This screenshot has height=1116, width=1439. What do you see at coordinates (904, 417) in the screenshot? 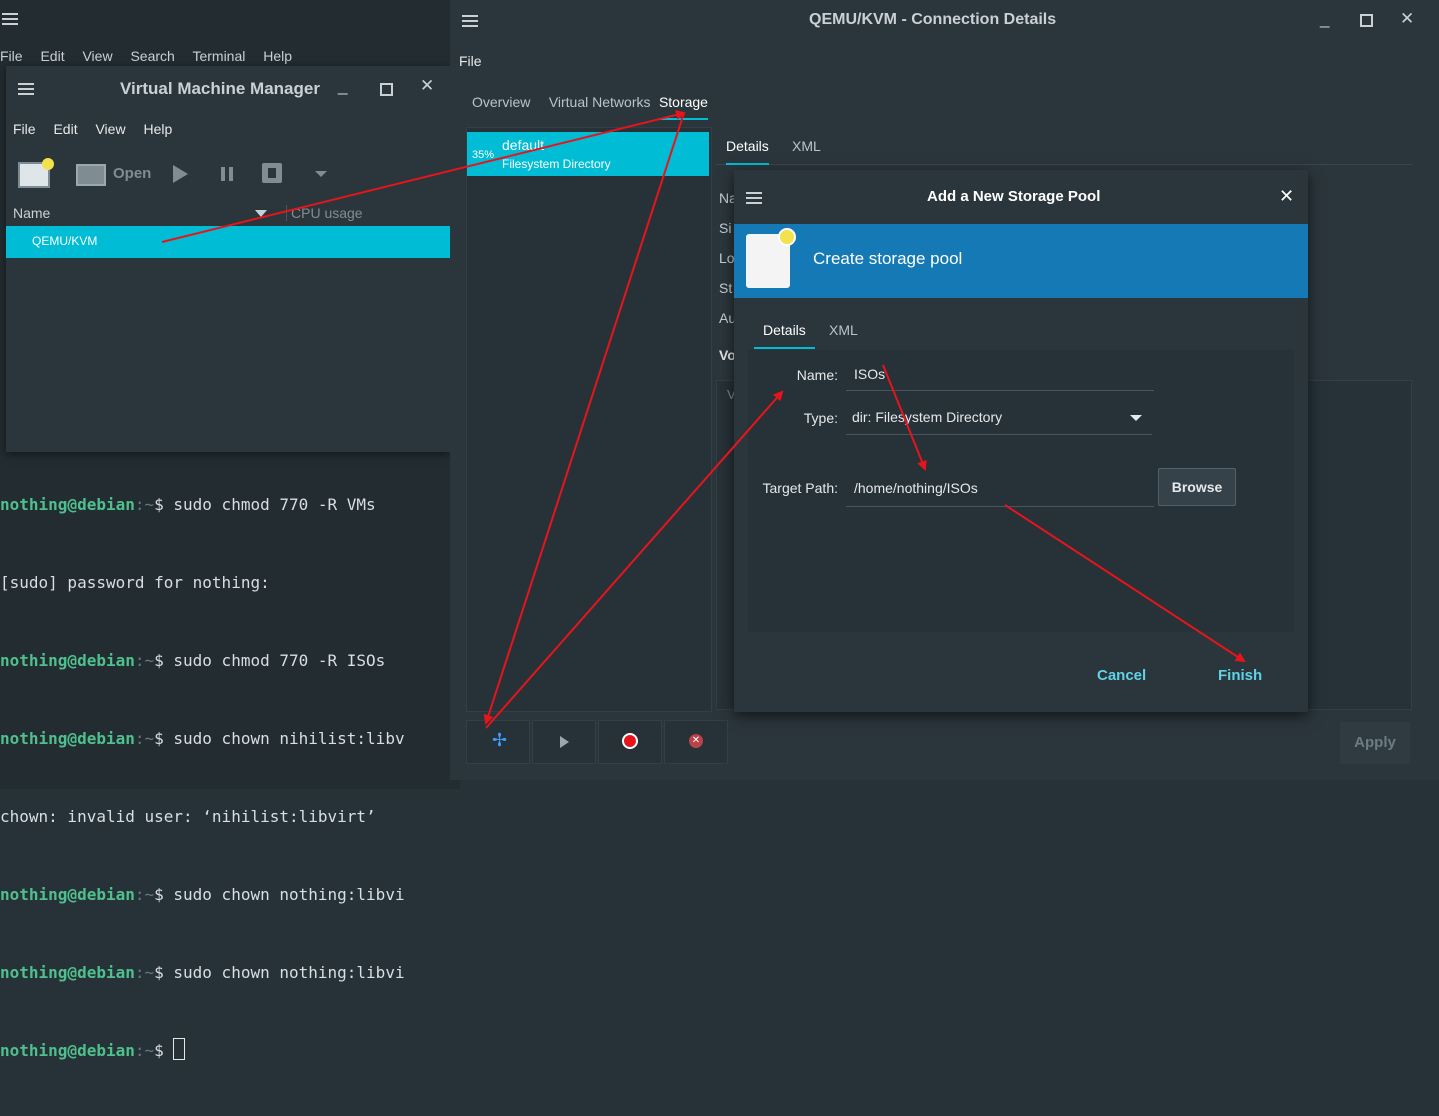
I see `arrow-to-target-path` at bounding box center [904, 417].